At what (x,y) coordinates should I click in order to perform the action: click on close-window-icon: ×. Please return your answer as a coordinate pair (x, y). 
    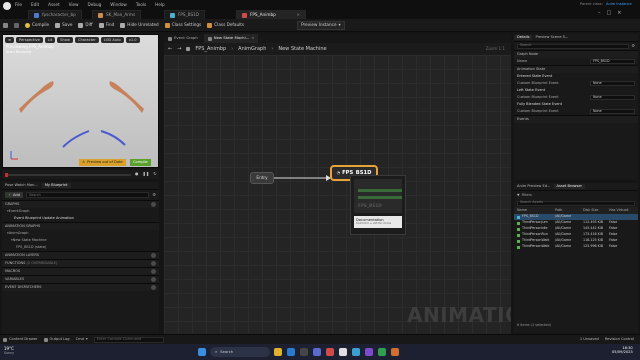
    Looking at the image, I should click on (619, 13).